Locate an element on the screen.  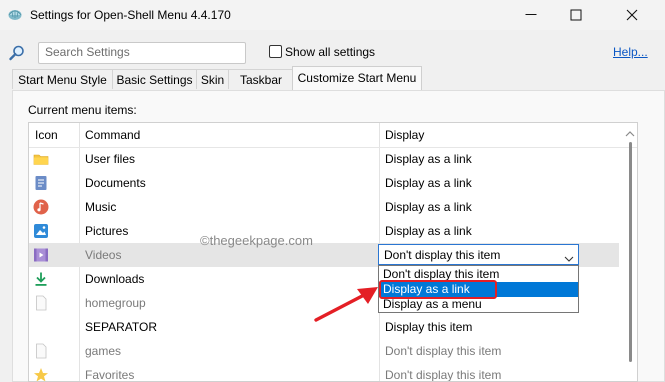
tab-taskbar: Taskbar is located at coordinates (261, 79).